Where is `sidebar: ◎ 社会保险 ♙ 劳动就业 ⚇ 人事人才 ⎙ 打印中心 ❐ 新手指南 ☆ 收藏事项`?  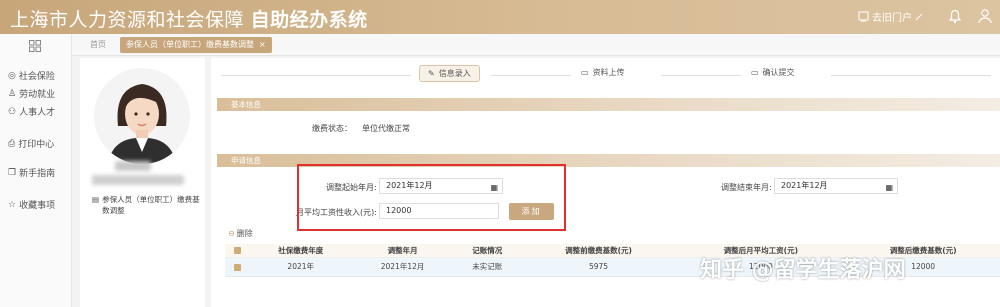
sidebar: ◎ 社会保险 ♙ 劳动就业 ⚇ 人事人才 ⎙ 打印中心 ❐ 新手指南 ☆ 收藏事项 is located at coordinates (36, 170).